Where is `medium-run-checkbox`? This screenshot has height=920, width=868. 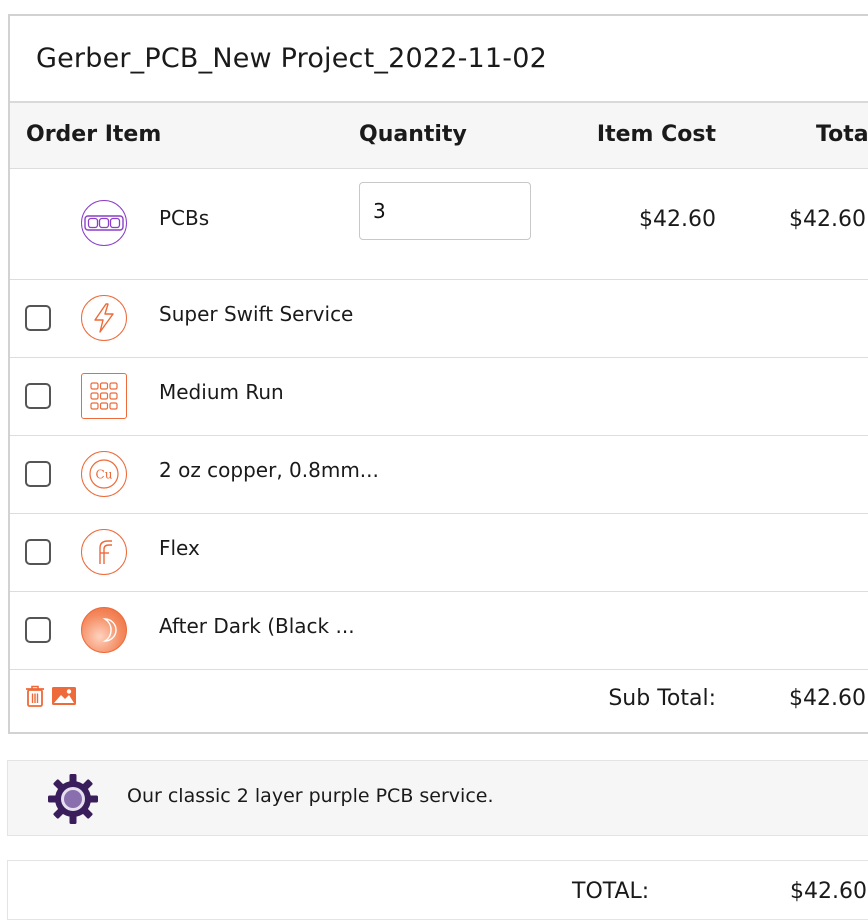
medium-run-checkbox is located at coordinates (38, 396).